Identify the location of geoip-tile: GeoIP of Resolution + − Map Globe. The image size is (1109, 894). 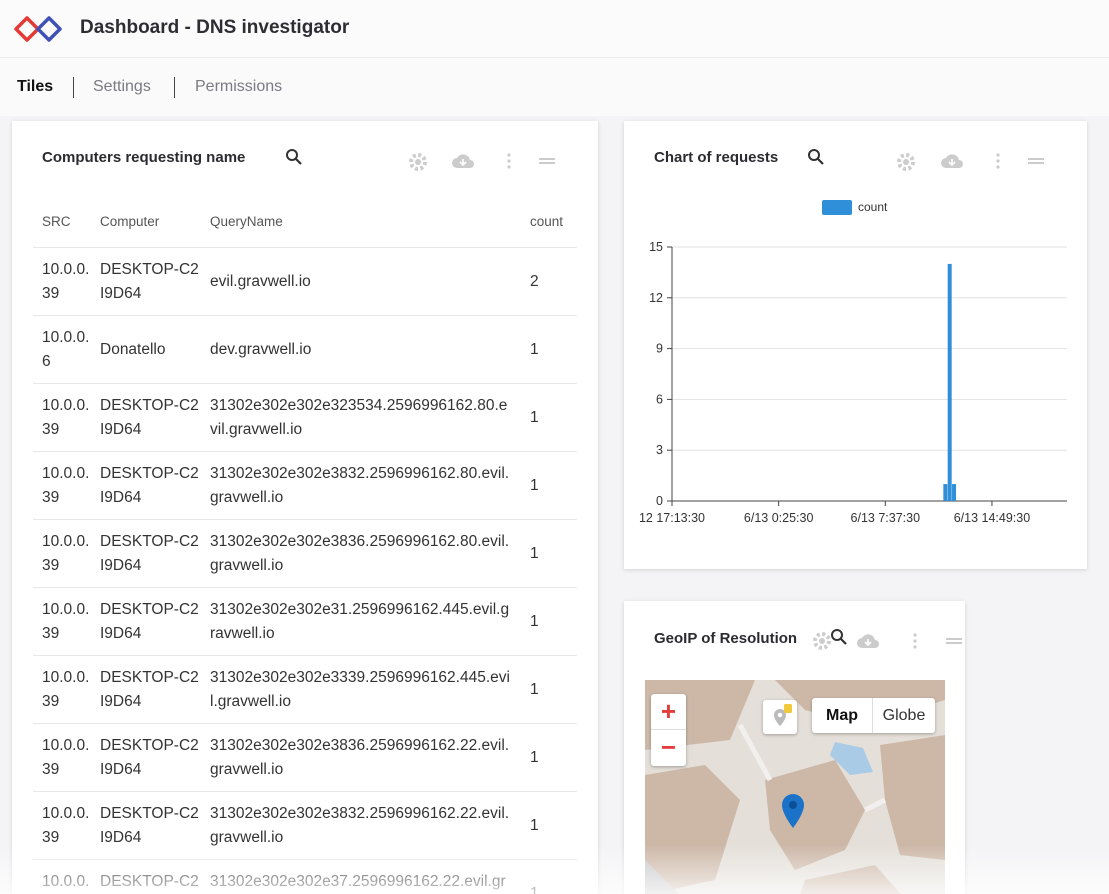
(794, 747).